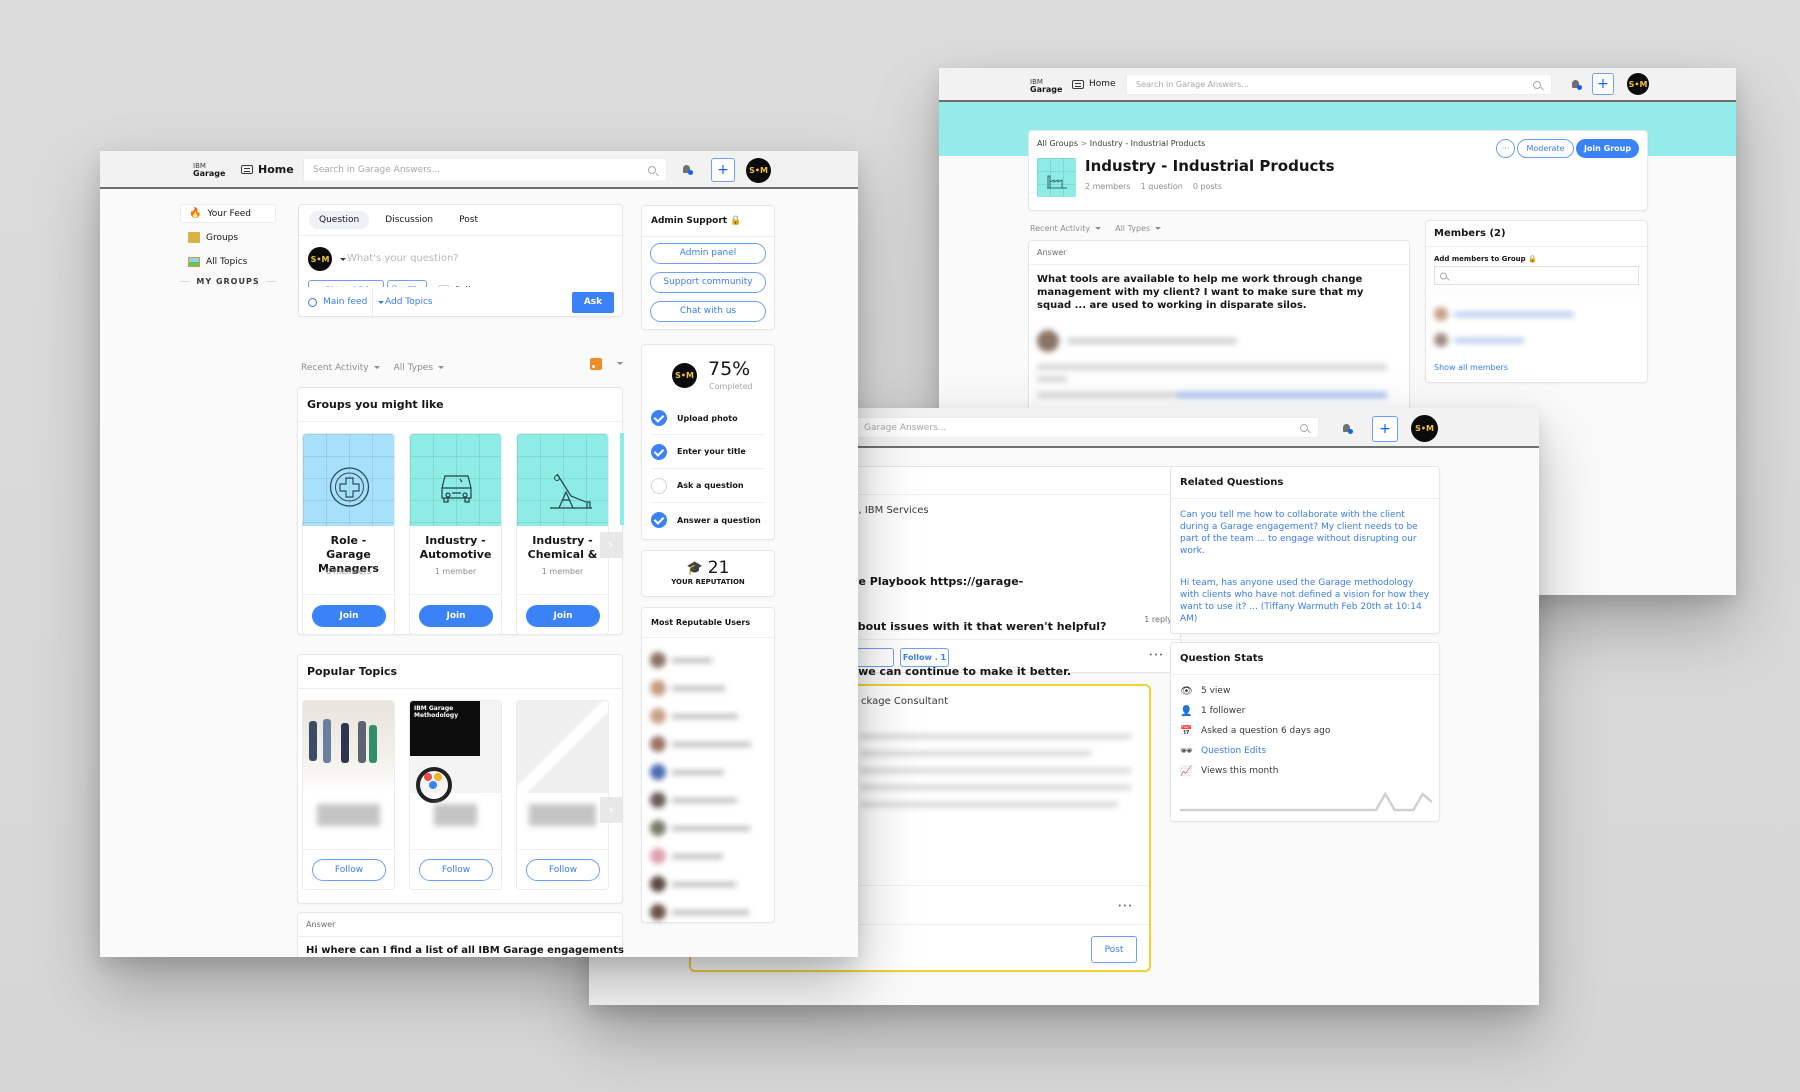  Describe the element at coordinates (1125, 906) in the screenshot. I see `answer-more-button: •••` at that location.